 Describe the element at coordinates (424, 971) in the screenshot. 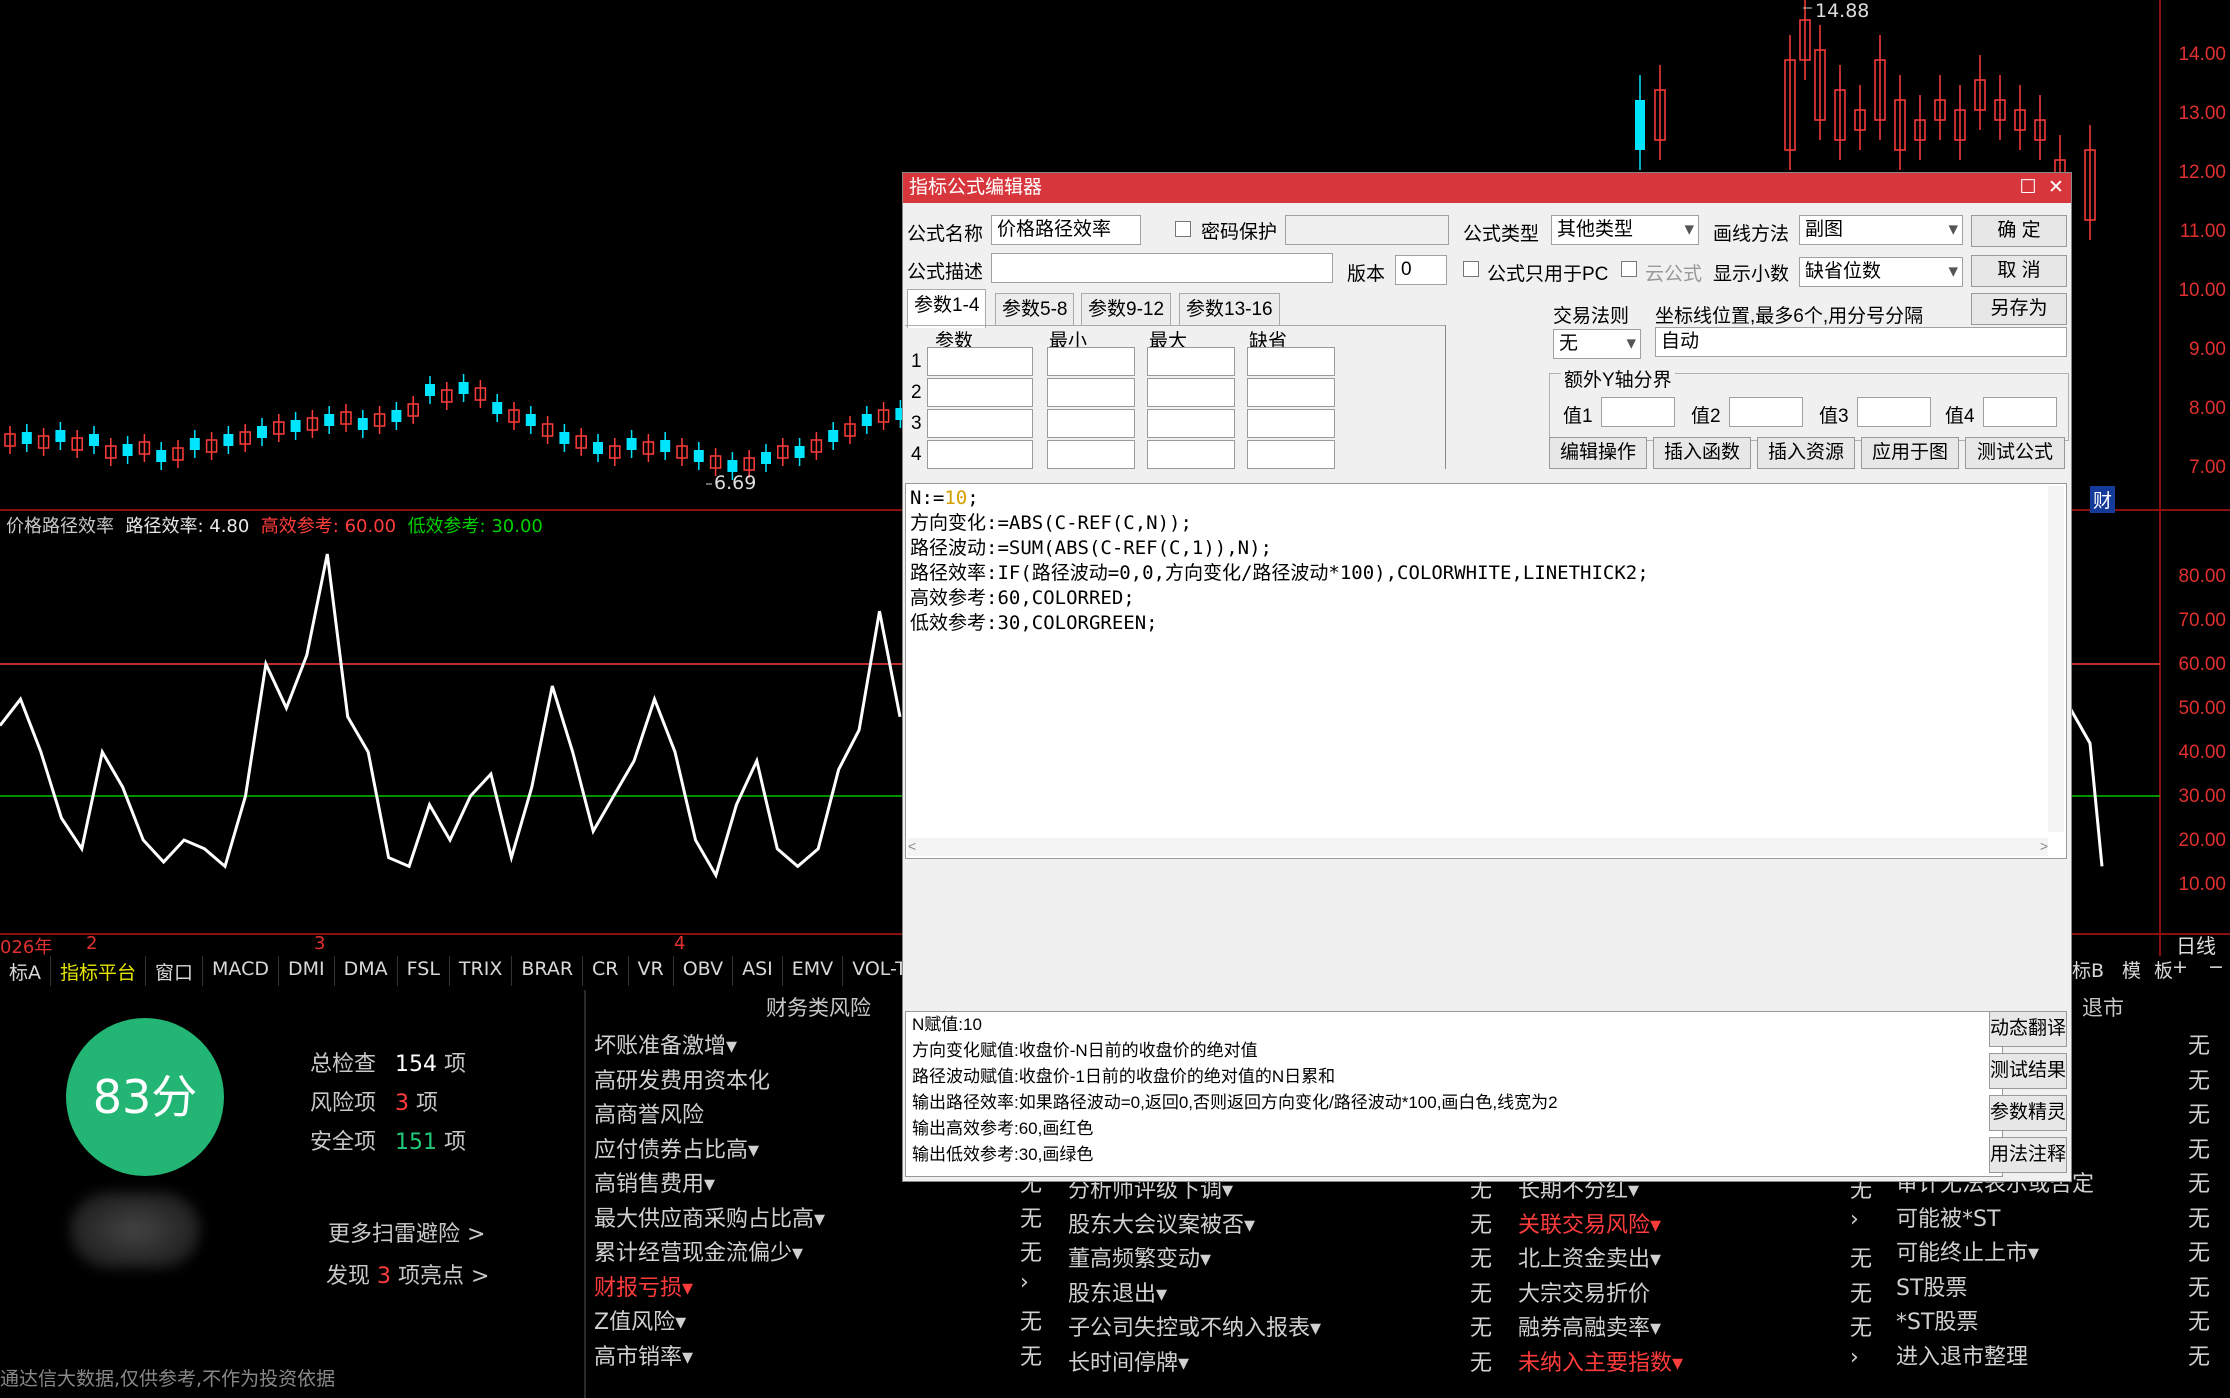

I see `tab-fsl: FSL` at that location.